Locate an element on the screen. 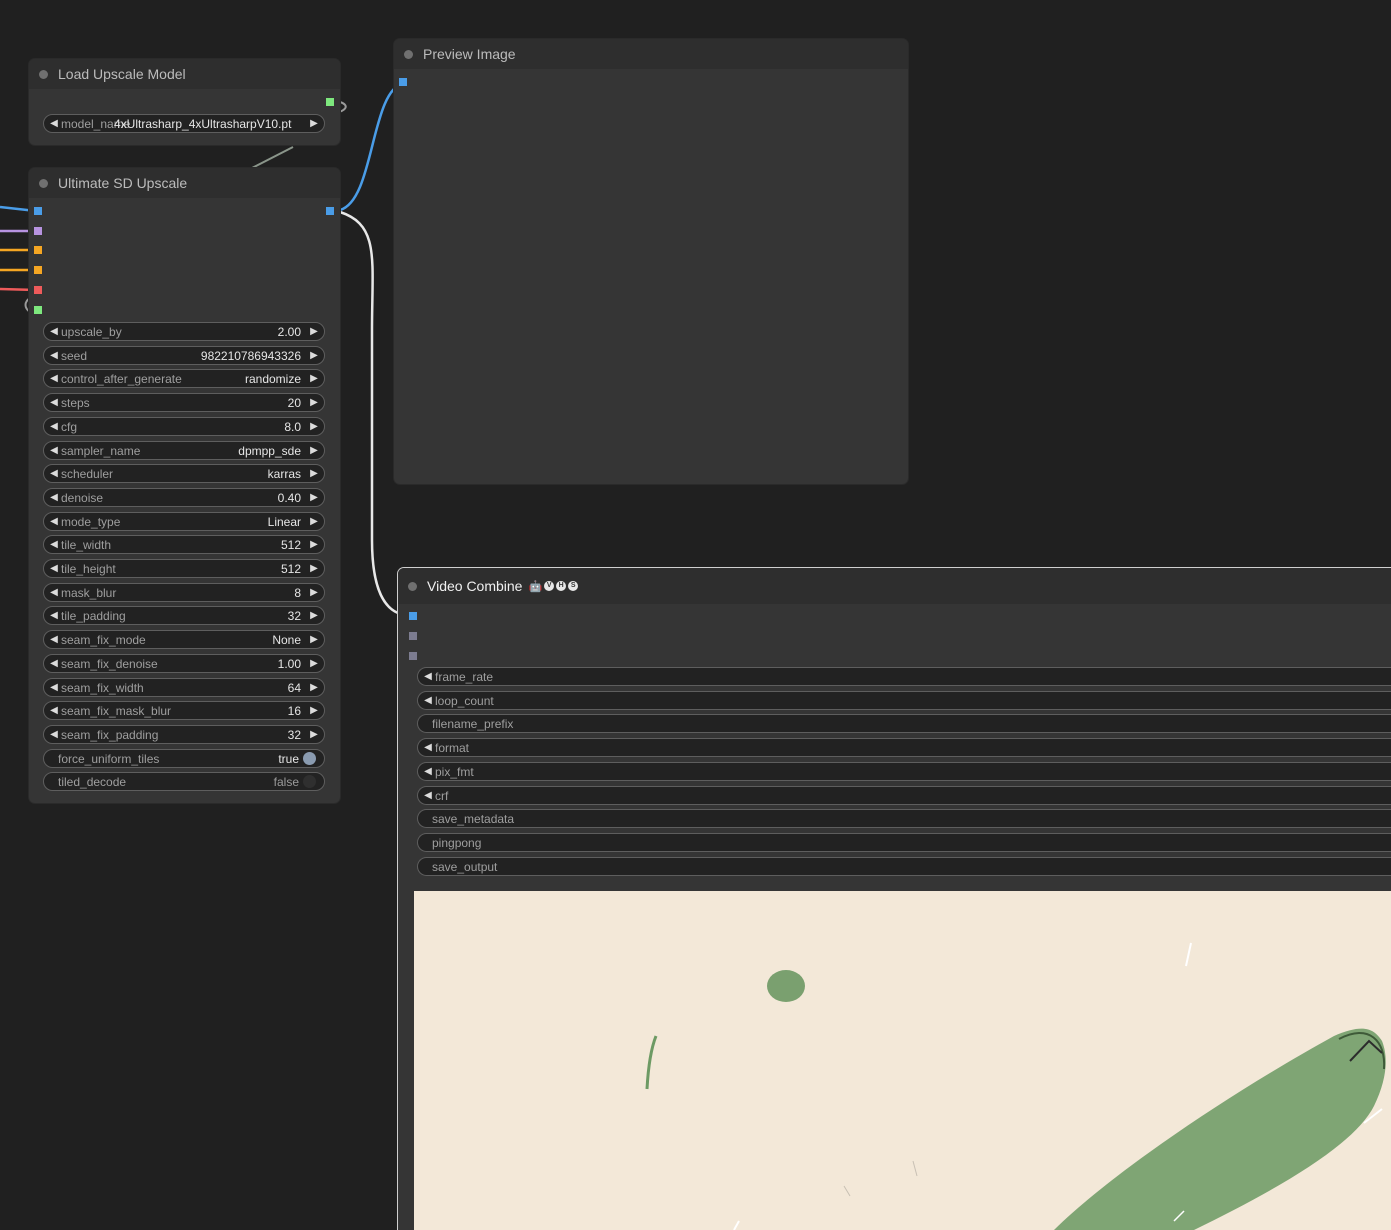 This screenshot has width=1391, height=1230. input-slot-model is located at coordinates (38, 231).